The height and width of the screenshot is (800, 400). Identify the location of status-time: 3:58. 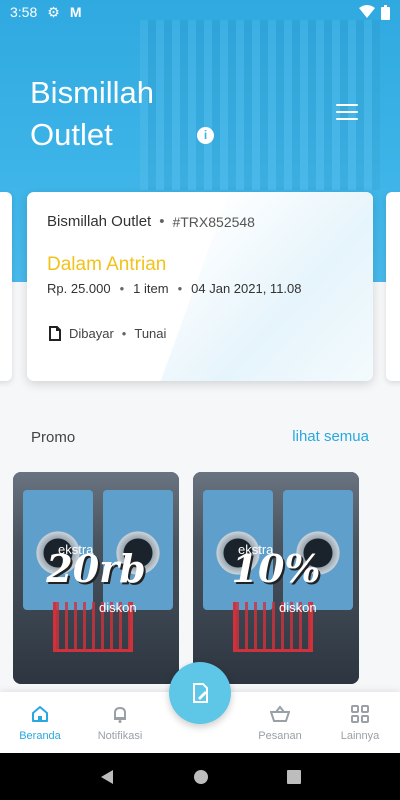
(24, 12).